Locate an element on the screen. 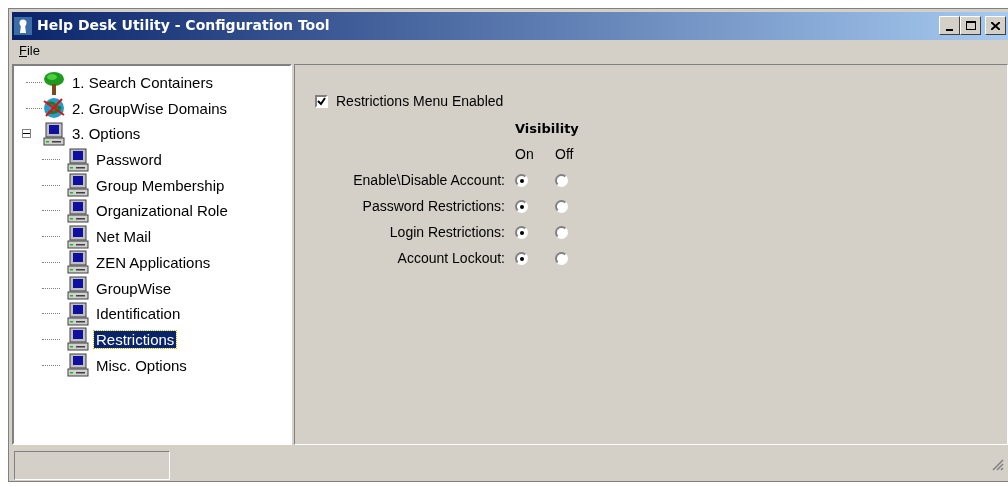 This screenshot has height=487, width=1008. close-icon is located at coordinates (995, 25).